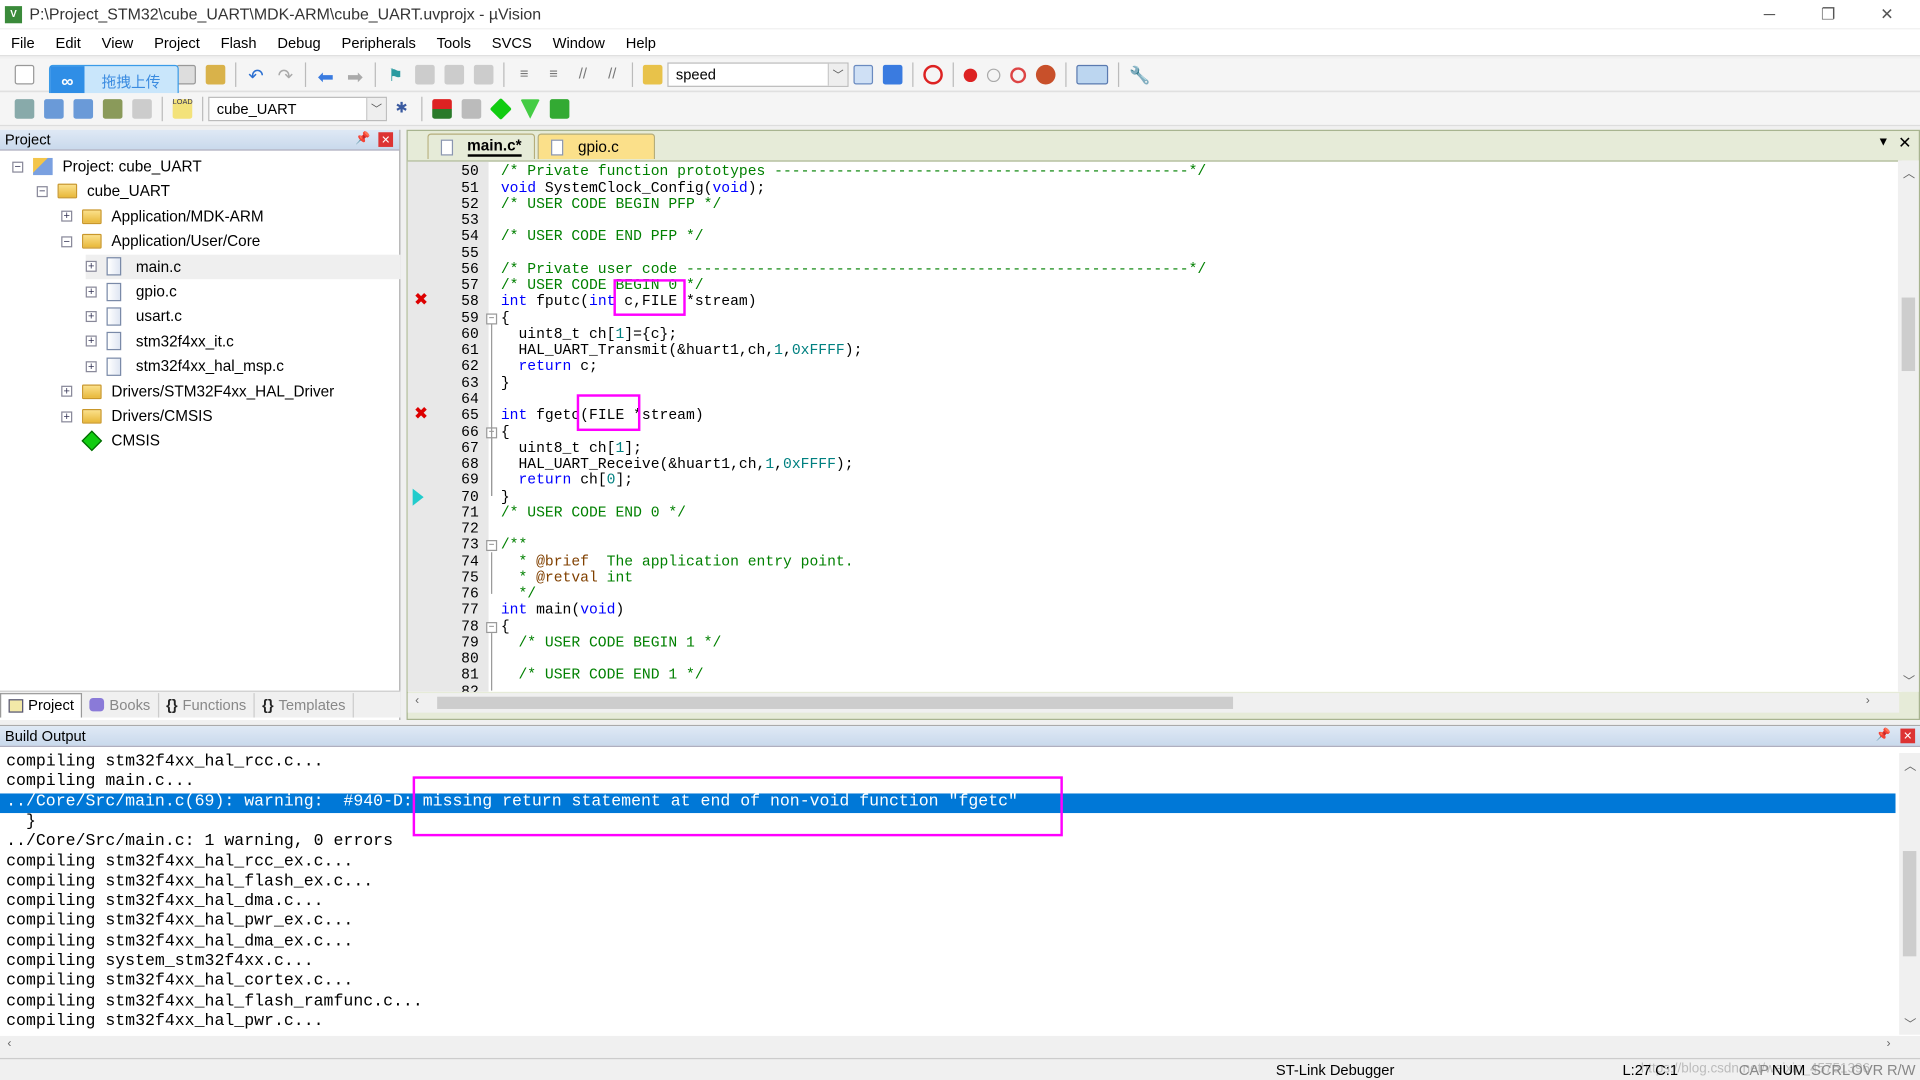 The height and width of the screenshot is (1080, 1920). What do you see at coordinates (993, 74) in the screenshot?
I see `enable-breakpoint-icon` at bounding box center [993, 74].